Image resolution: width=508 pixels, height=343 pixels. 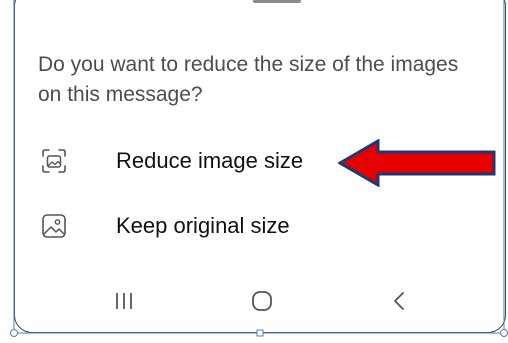 I want to click on system-navigation-bar, so click(x=261, y=301).